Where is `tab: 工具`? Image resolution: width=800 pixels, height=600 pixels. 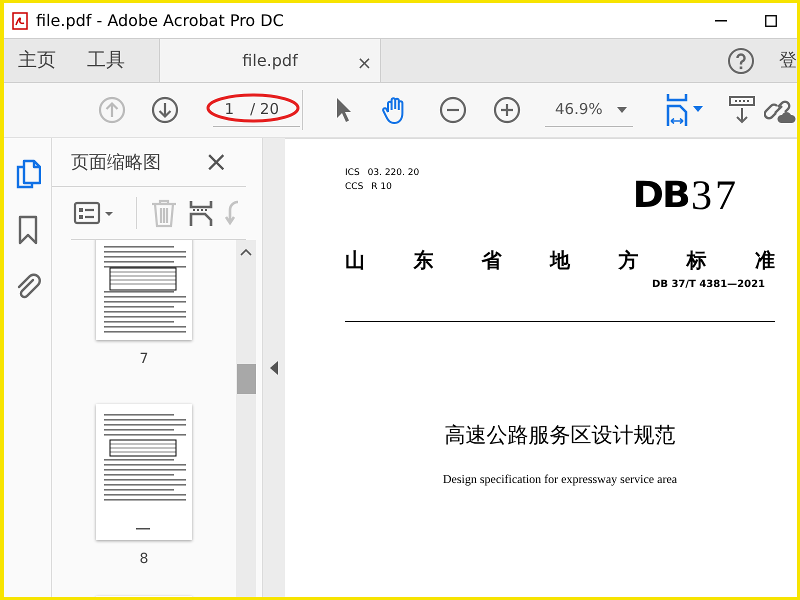
tab: 工具 is located at coordinates (104, 60).